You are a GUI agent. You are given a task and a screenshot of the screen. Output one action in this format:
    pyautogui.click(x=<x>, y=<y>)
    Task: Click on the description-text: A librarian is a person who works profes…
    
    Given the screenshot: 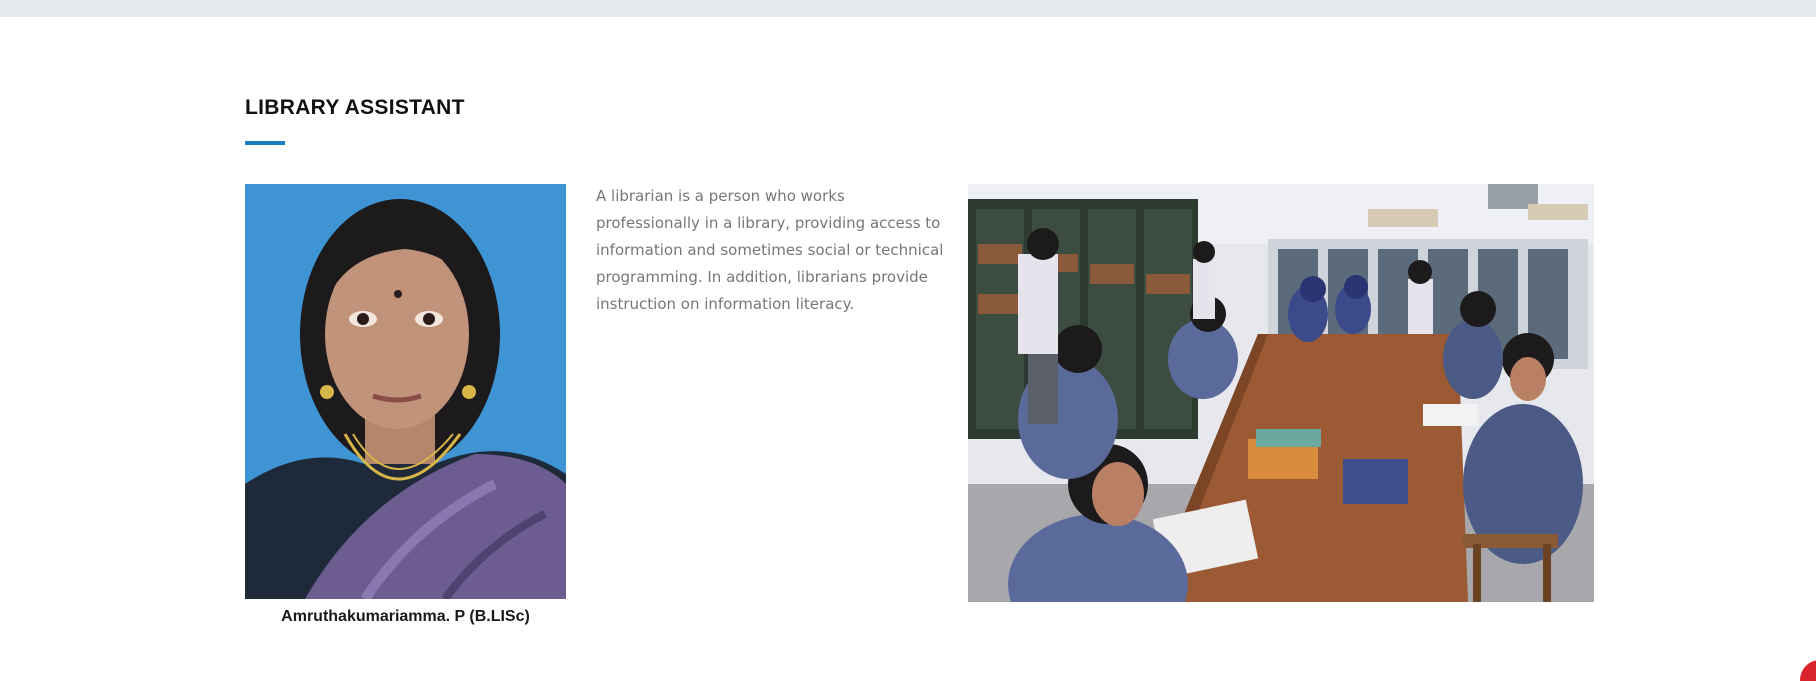 What is the action you would take?
    pyautogui.click(x=770, y=250)
    